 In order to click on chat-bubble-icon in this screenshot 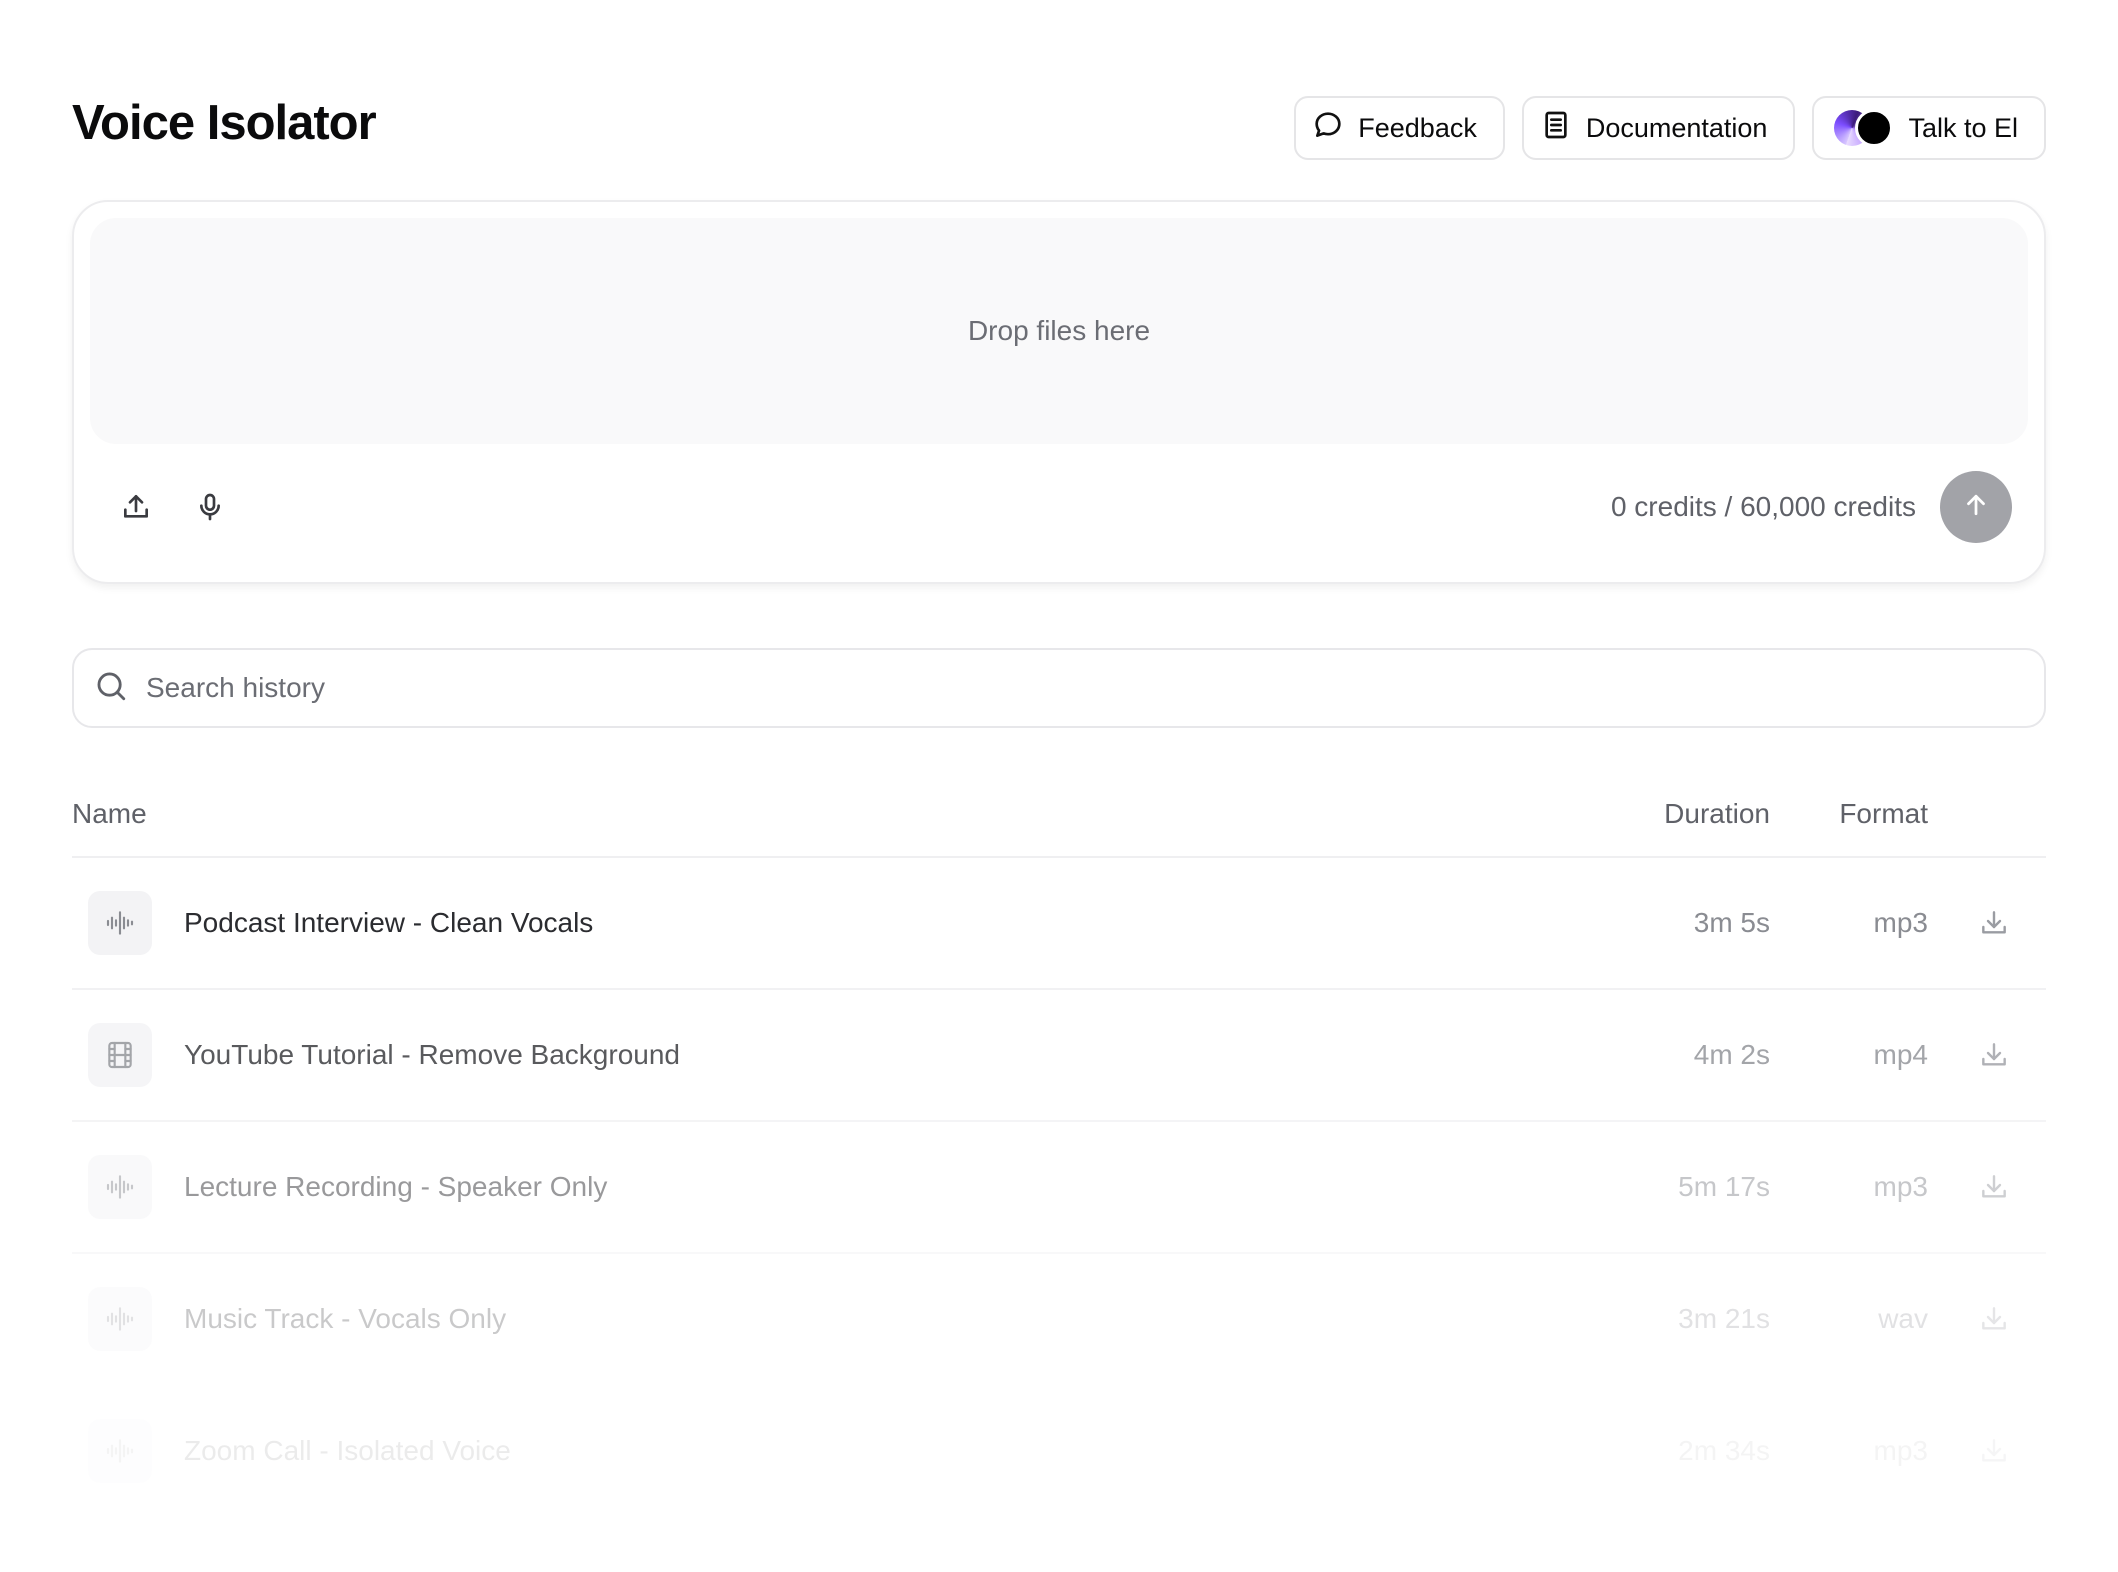, I will do `click(1328, 128)`.